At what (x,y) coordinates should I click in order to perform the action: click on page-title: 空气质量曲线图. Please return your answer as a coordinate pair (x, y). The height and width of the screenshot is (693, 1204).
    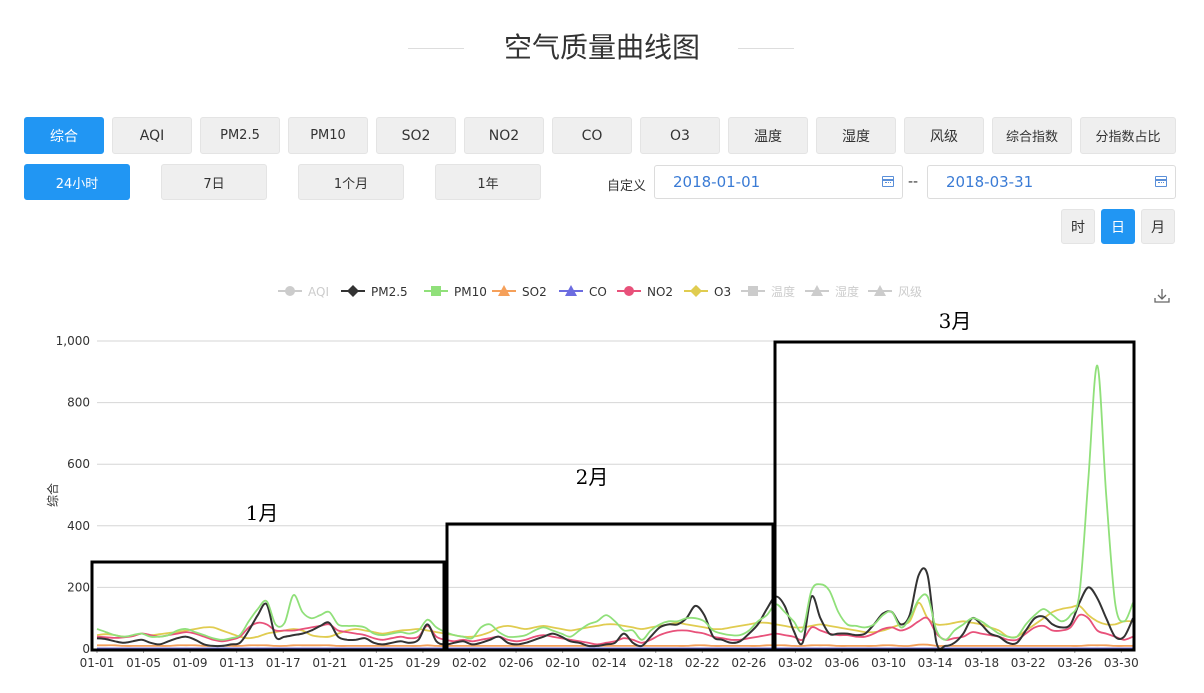
    Looking at the image, I should click on (601, 47).